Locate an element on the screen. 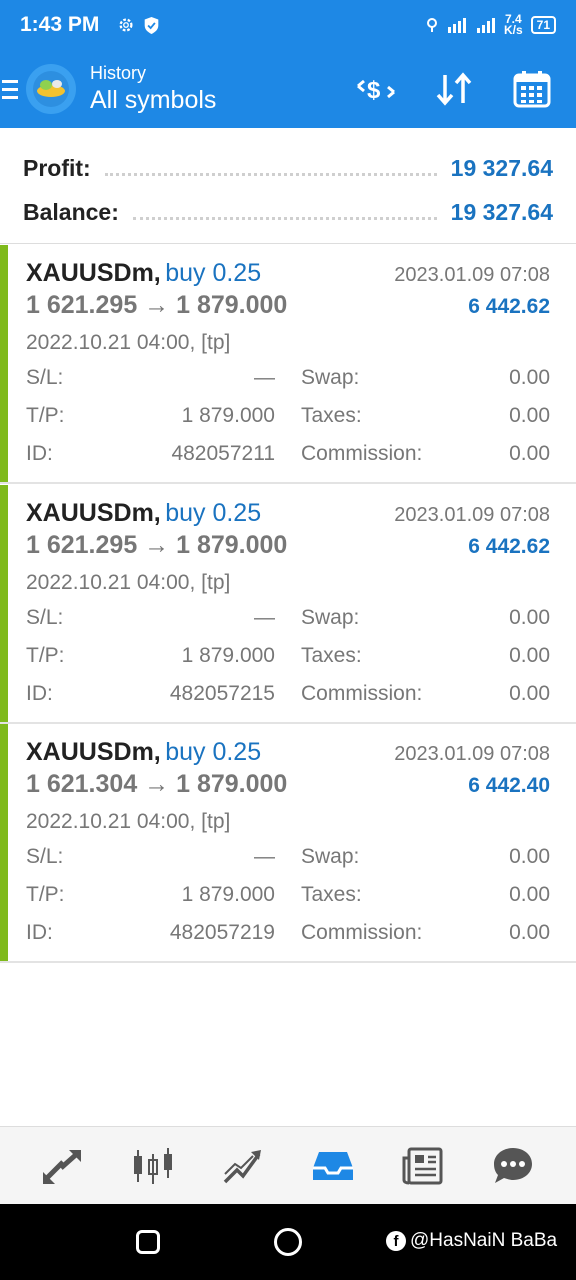 This screenshot has width=576, height=1280. signal-bars-icon is located at coordinates (485, 25).